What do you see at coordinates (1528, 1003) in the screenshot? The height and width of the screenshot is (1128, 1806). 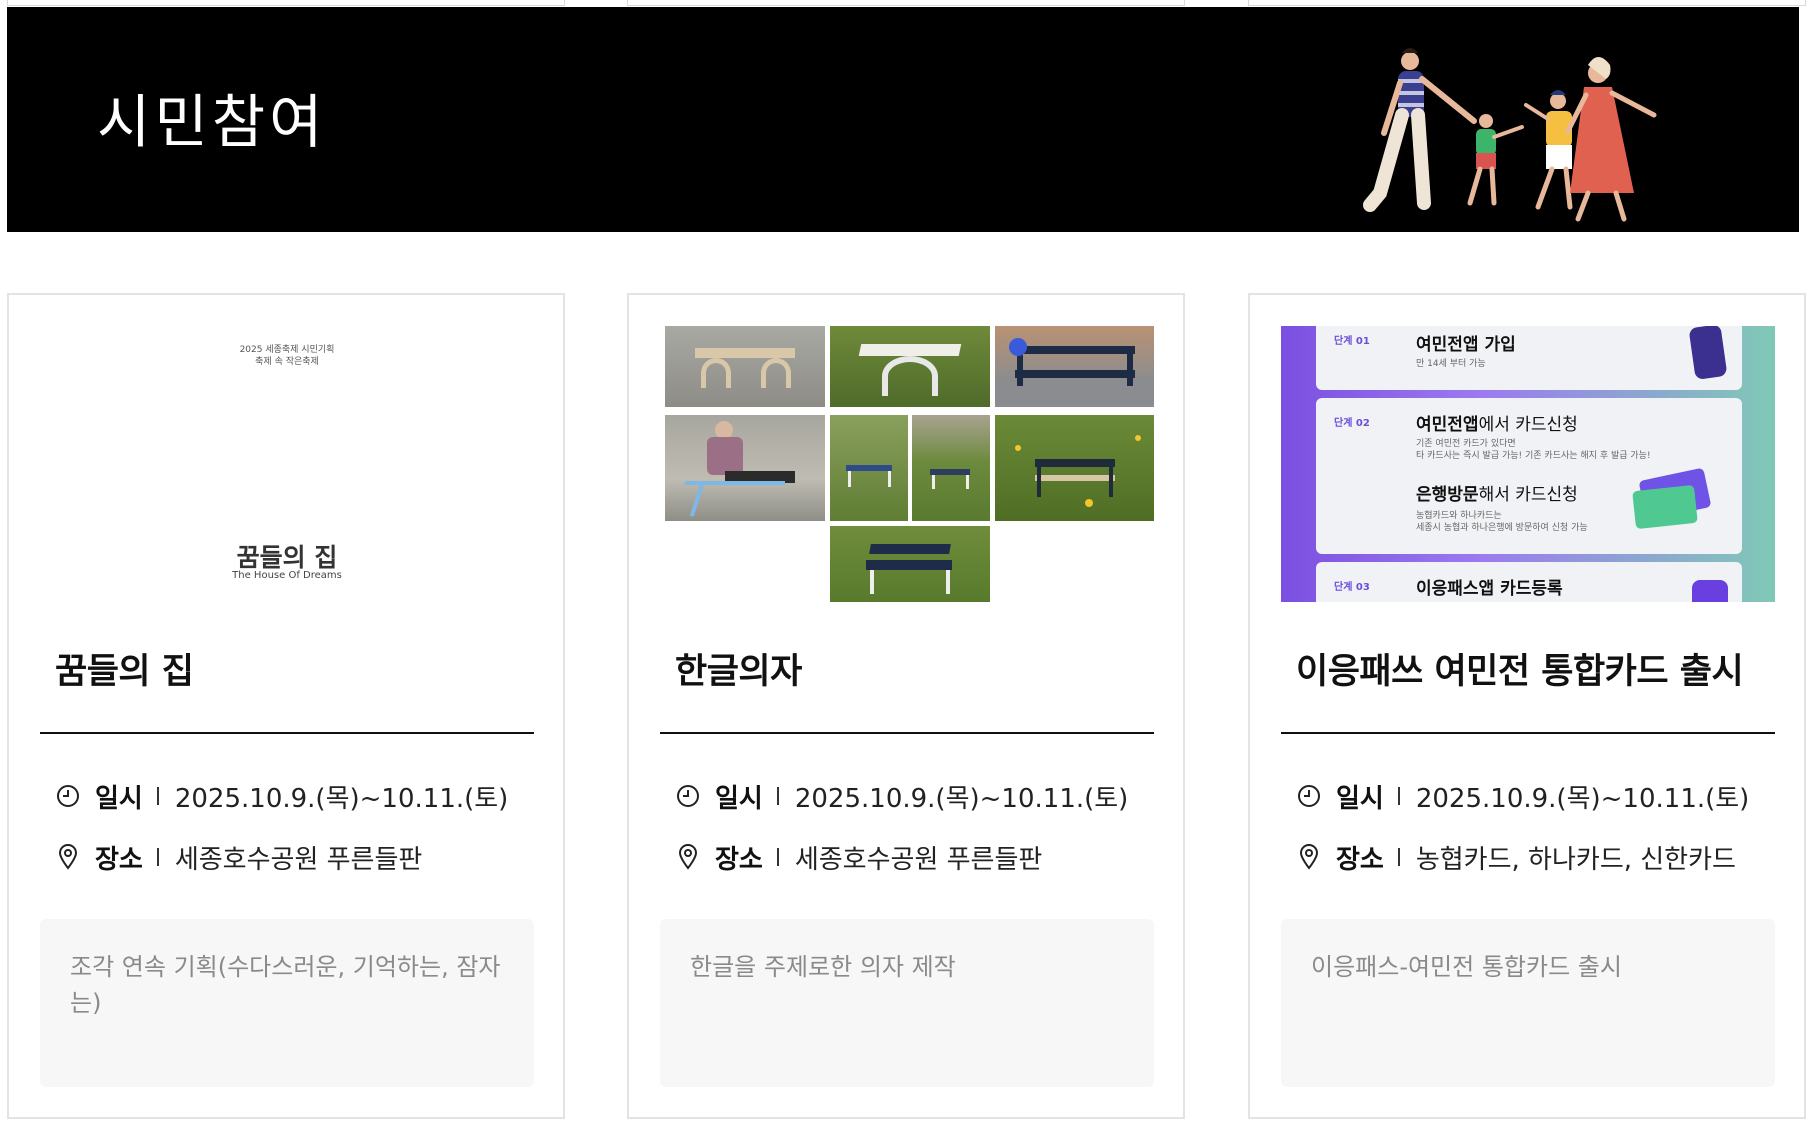 I see `event-description: 이응패스-여민전 통합카드 출시` at bounding box center [1528, 1003].